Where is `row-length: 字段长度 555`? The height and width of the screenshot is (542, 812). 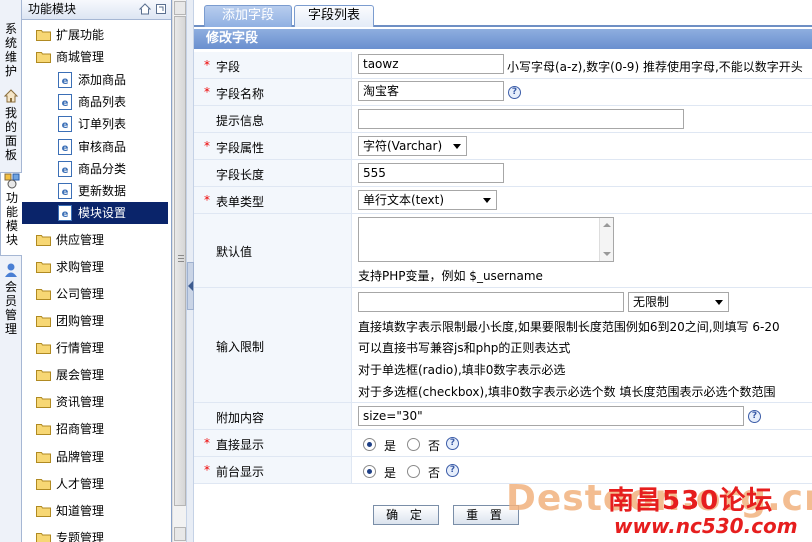
row-length: 字段长度 555 is located at coordinates (503, 173).